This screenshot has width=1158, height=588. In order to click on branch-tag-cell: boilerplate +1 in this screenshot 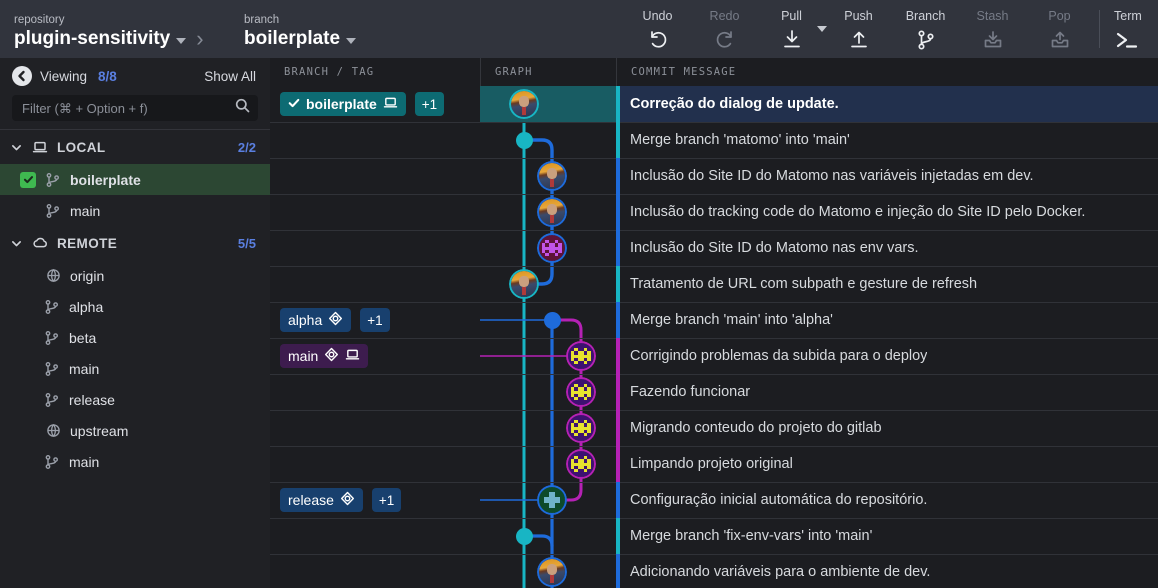, I will do `click(375, 104)`.